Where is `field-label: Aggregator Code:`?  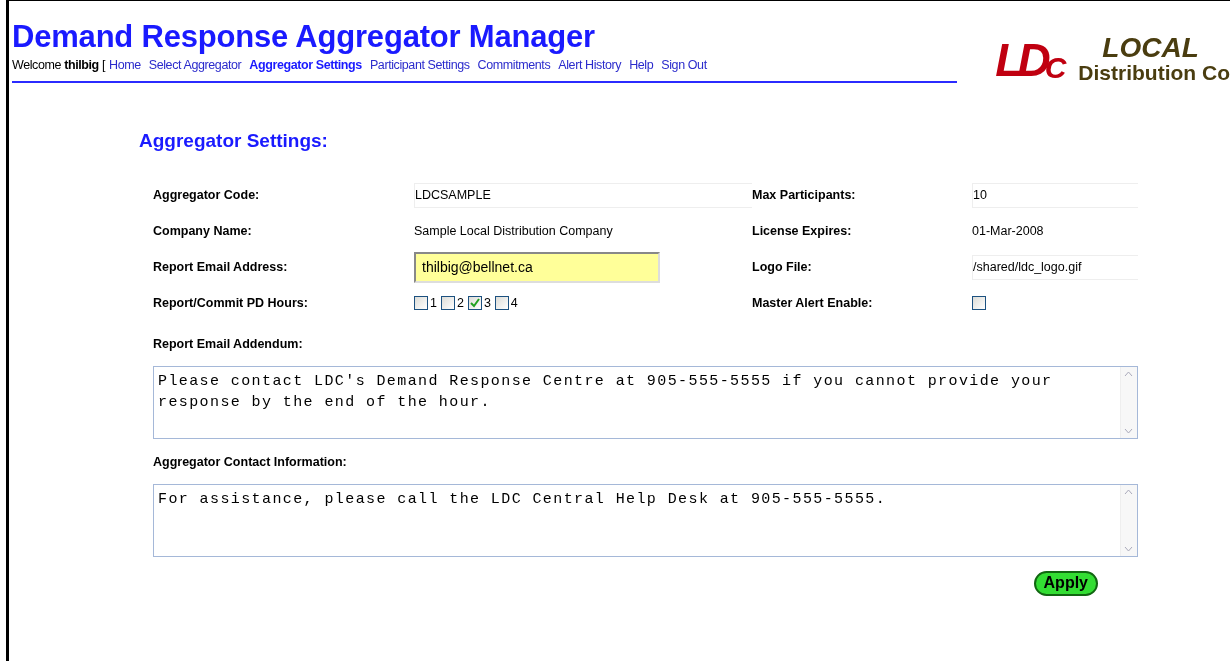
field-label: Aggregator Code: is located at coordinates (207, 195).